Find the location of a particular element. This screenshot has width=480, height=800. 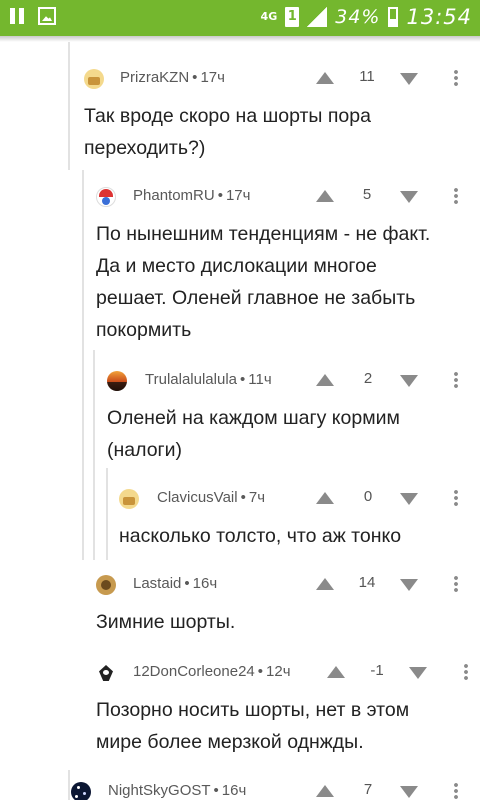

comment-rating: 14 is located at coordinates (367, 582).